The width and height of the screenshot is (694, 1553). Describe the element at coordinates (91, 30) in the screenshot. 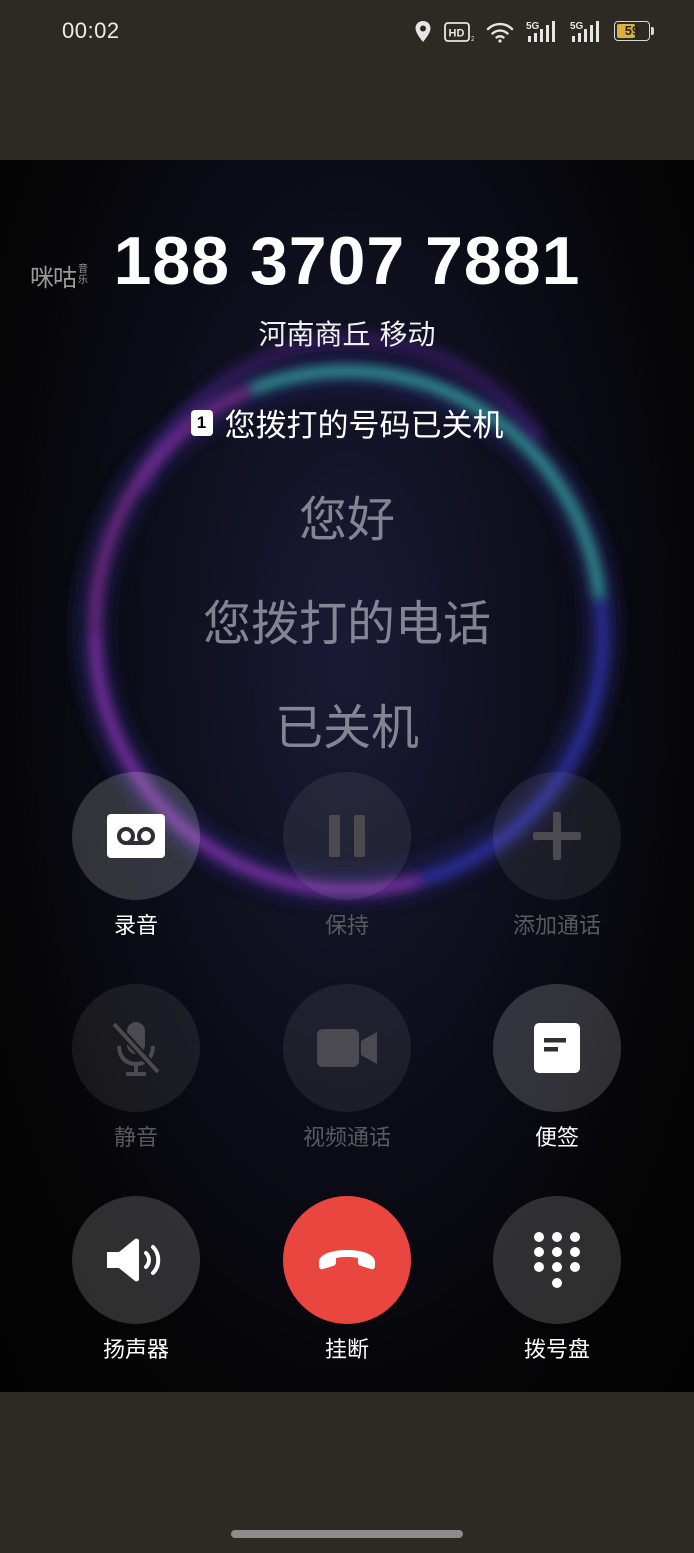

I see `status-time: 00:02` at that location.